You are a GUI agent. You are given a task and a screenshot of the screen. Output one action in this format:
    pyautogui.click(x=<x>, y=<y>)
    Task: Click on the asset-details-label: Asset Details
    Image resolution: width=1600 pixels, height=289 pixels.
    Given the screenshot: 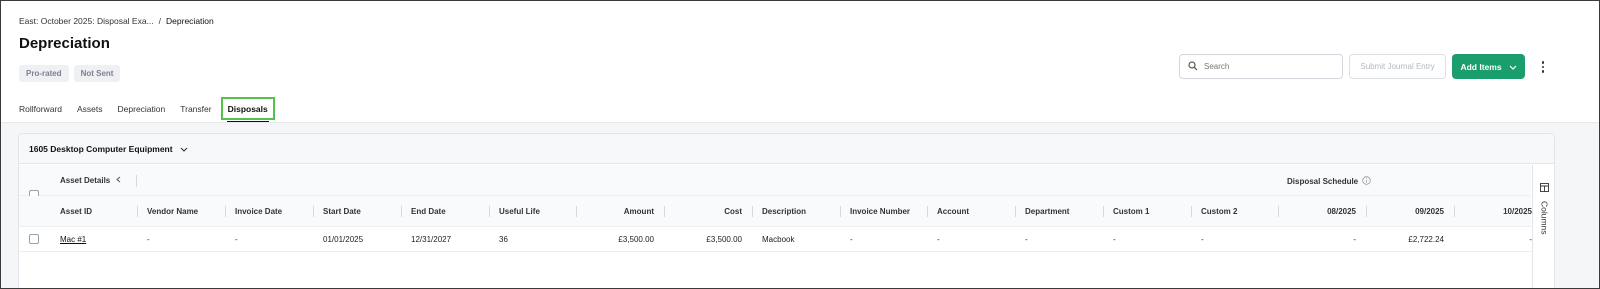 What is the action you would take?
    pyautogui.click(x=85, y=180)
    